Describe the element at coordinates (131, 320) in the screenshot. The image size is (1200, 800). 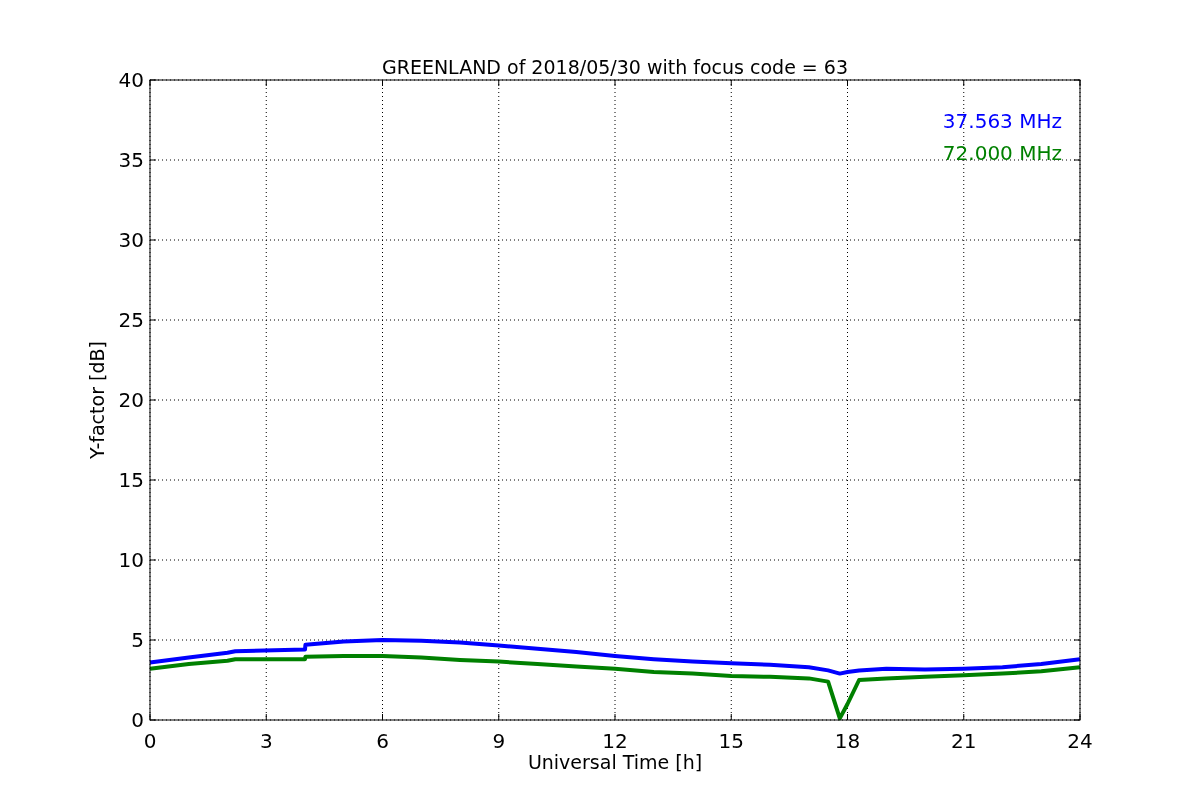
I see `axis-tick-label: 25` at that location.